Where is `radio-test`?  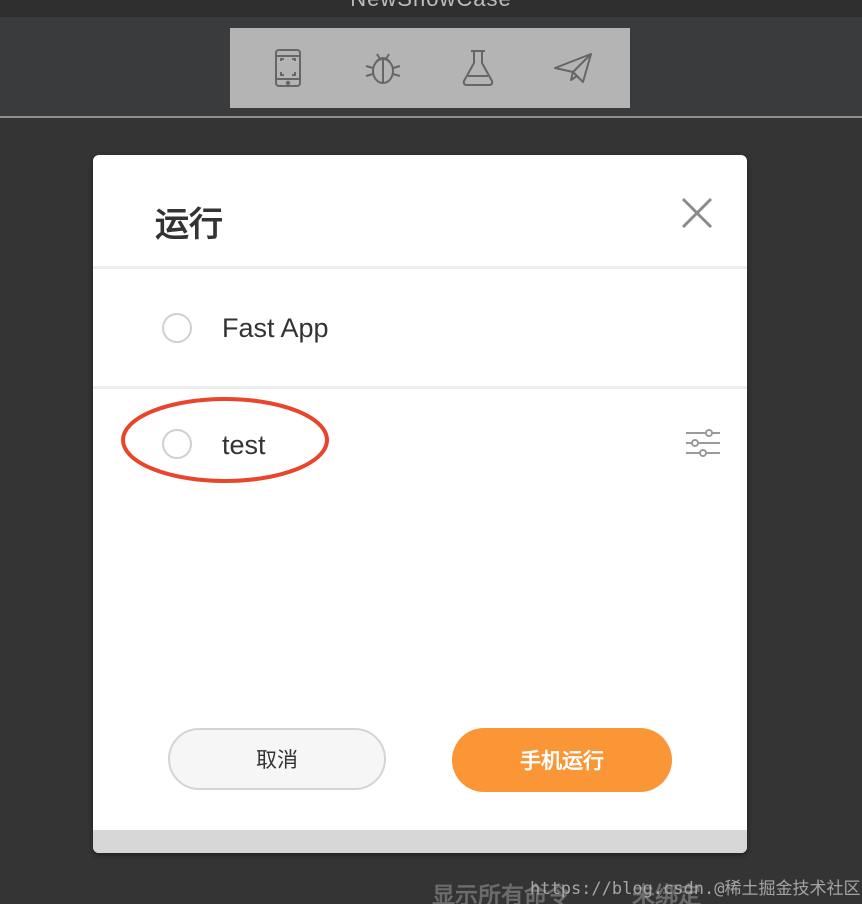 radio-test is located at coordinates (177, 444).